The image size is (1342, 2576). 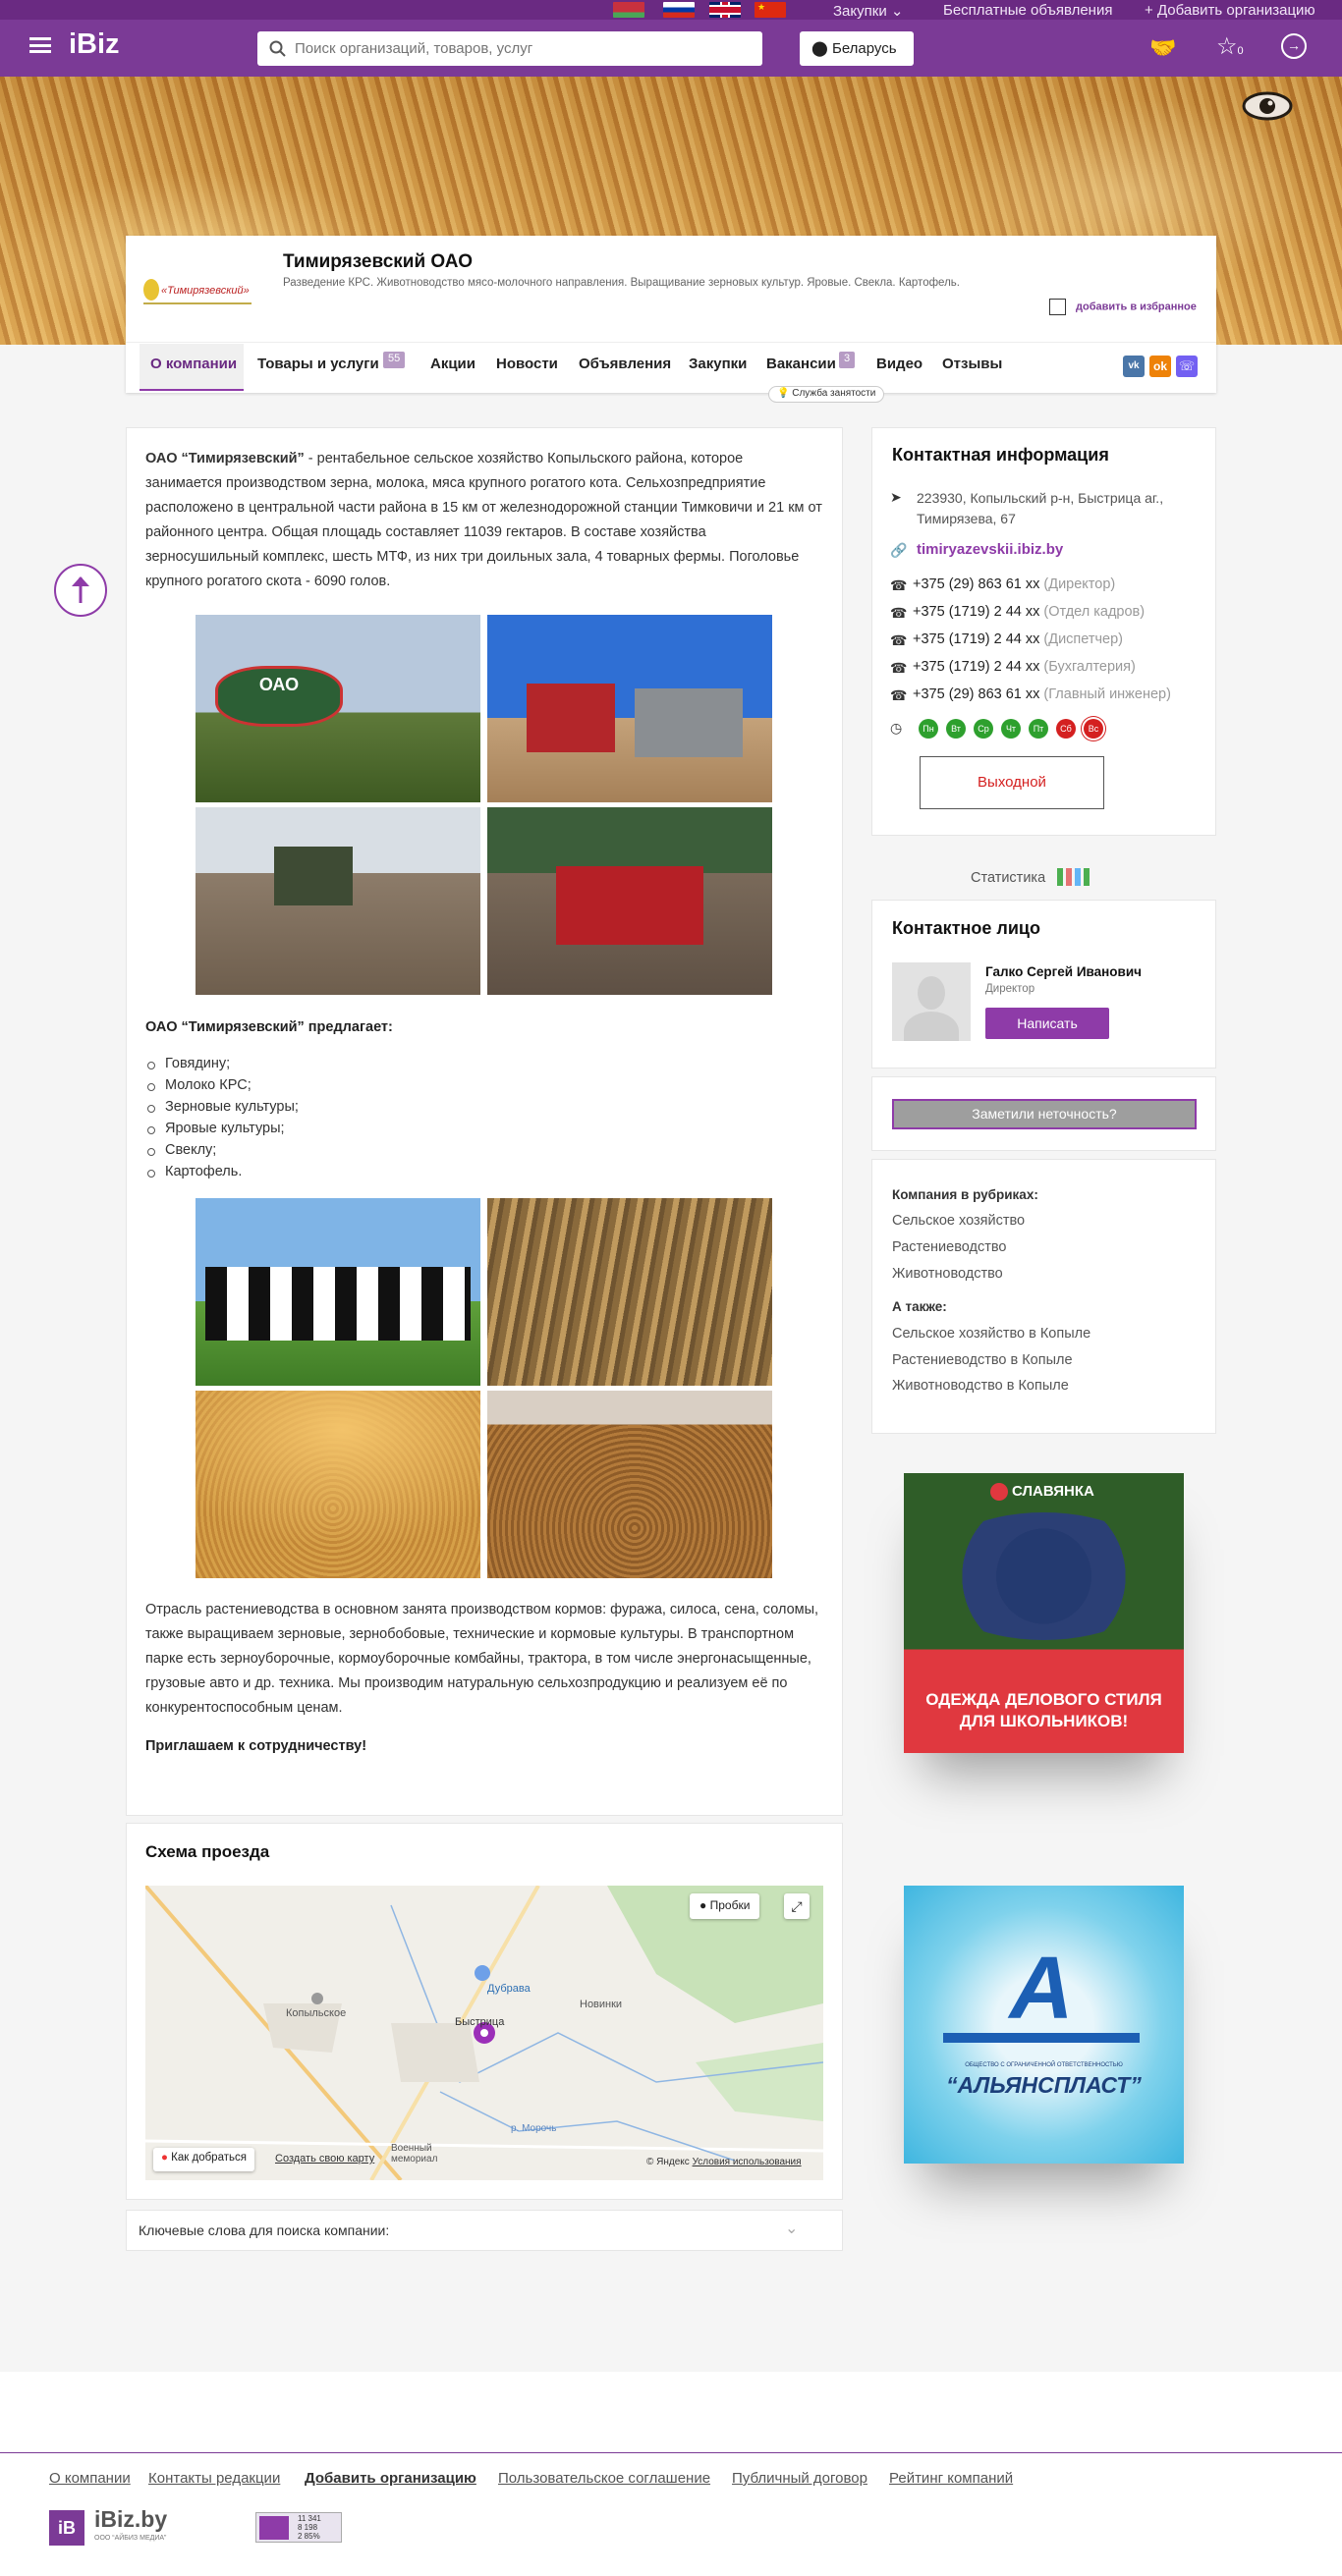 What do you see at coordinates (703, 1905) in the screenshot?
I see `traffic-icon: ●` at bounding box center [703, 1905].